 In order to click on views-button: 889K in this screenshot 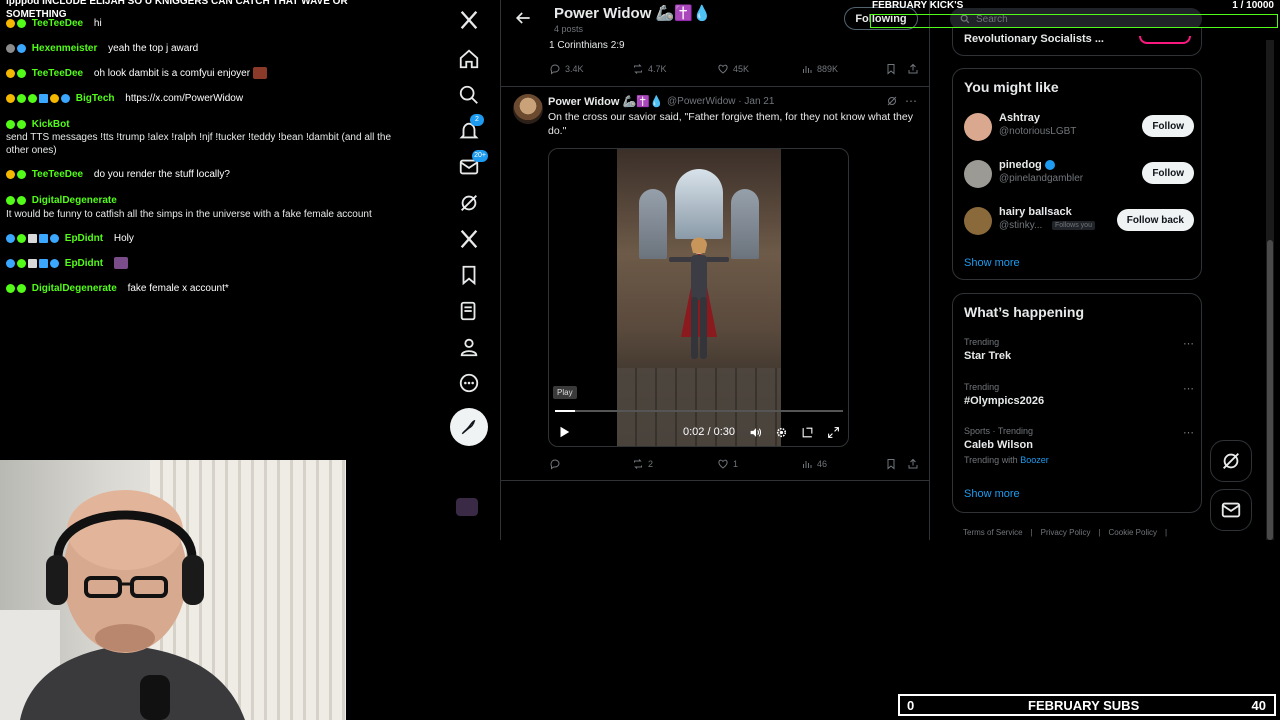, I will do `click(819, 69)`.